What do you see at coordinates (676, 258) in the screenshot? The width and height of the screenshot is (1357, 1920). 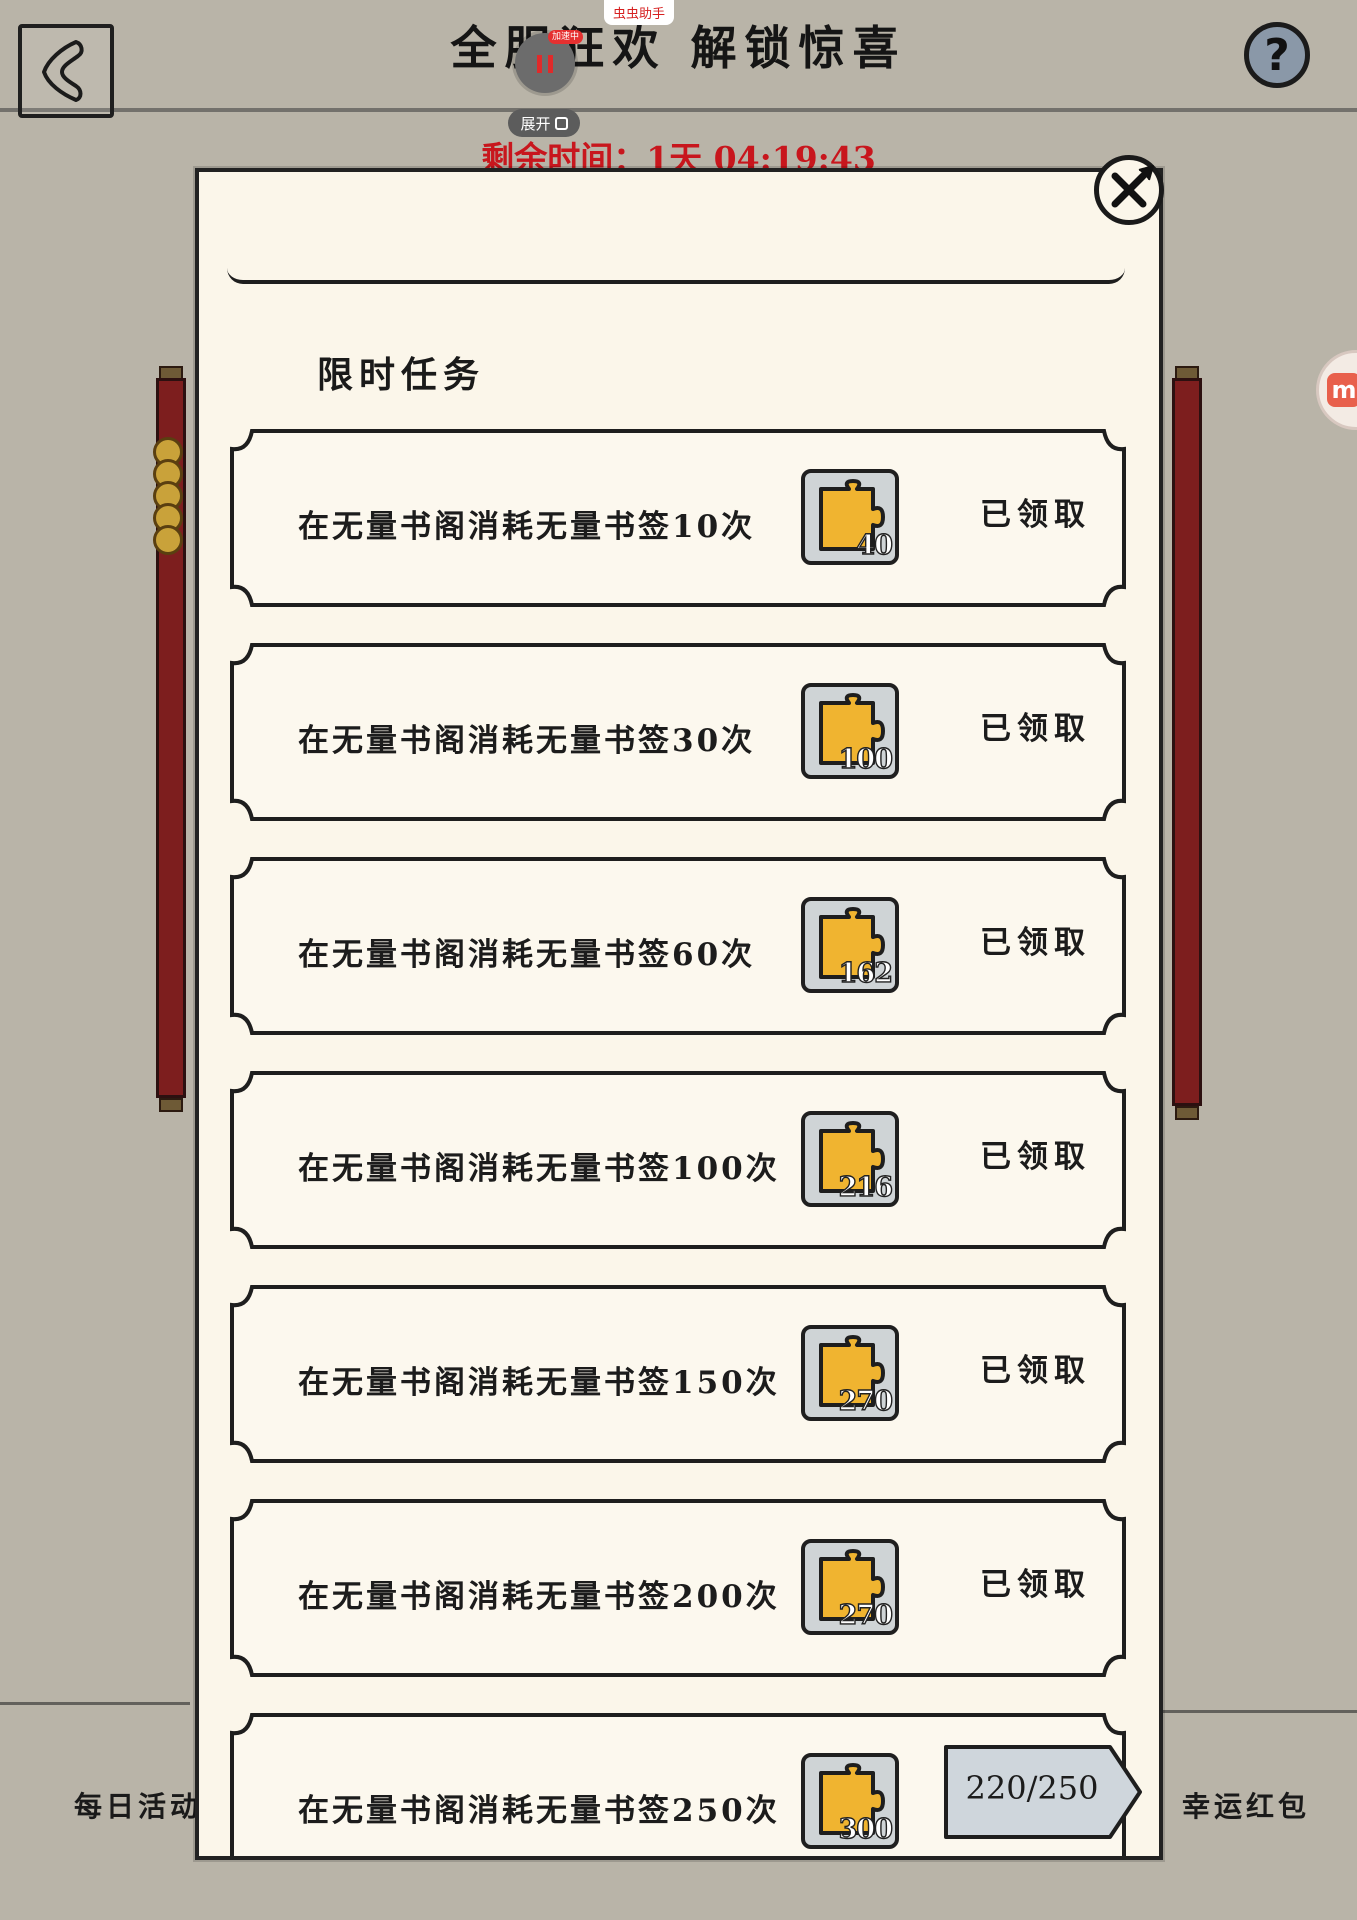 I see `previous-card-edge` at bounding box center [676, 258].